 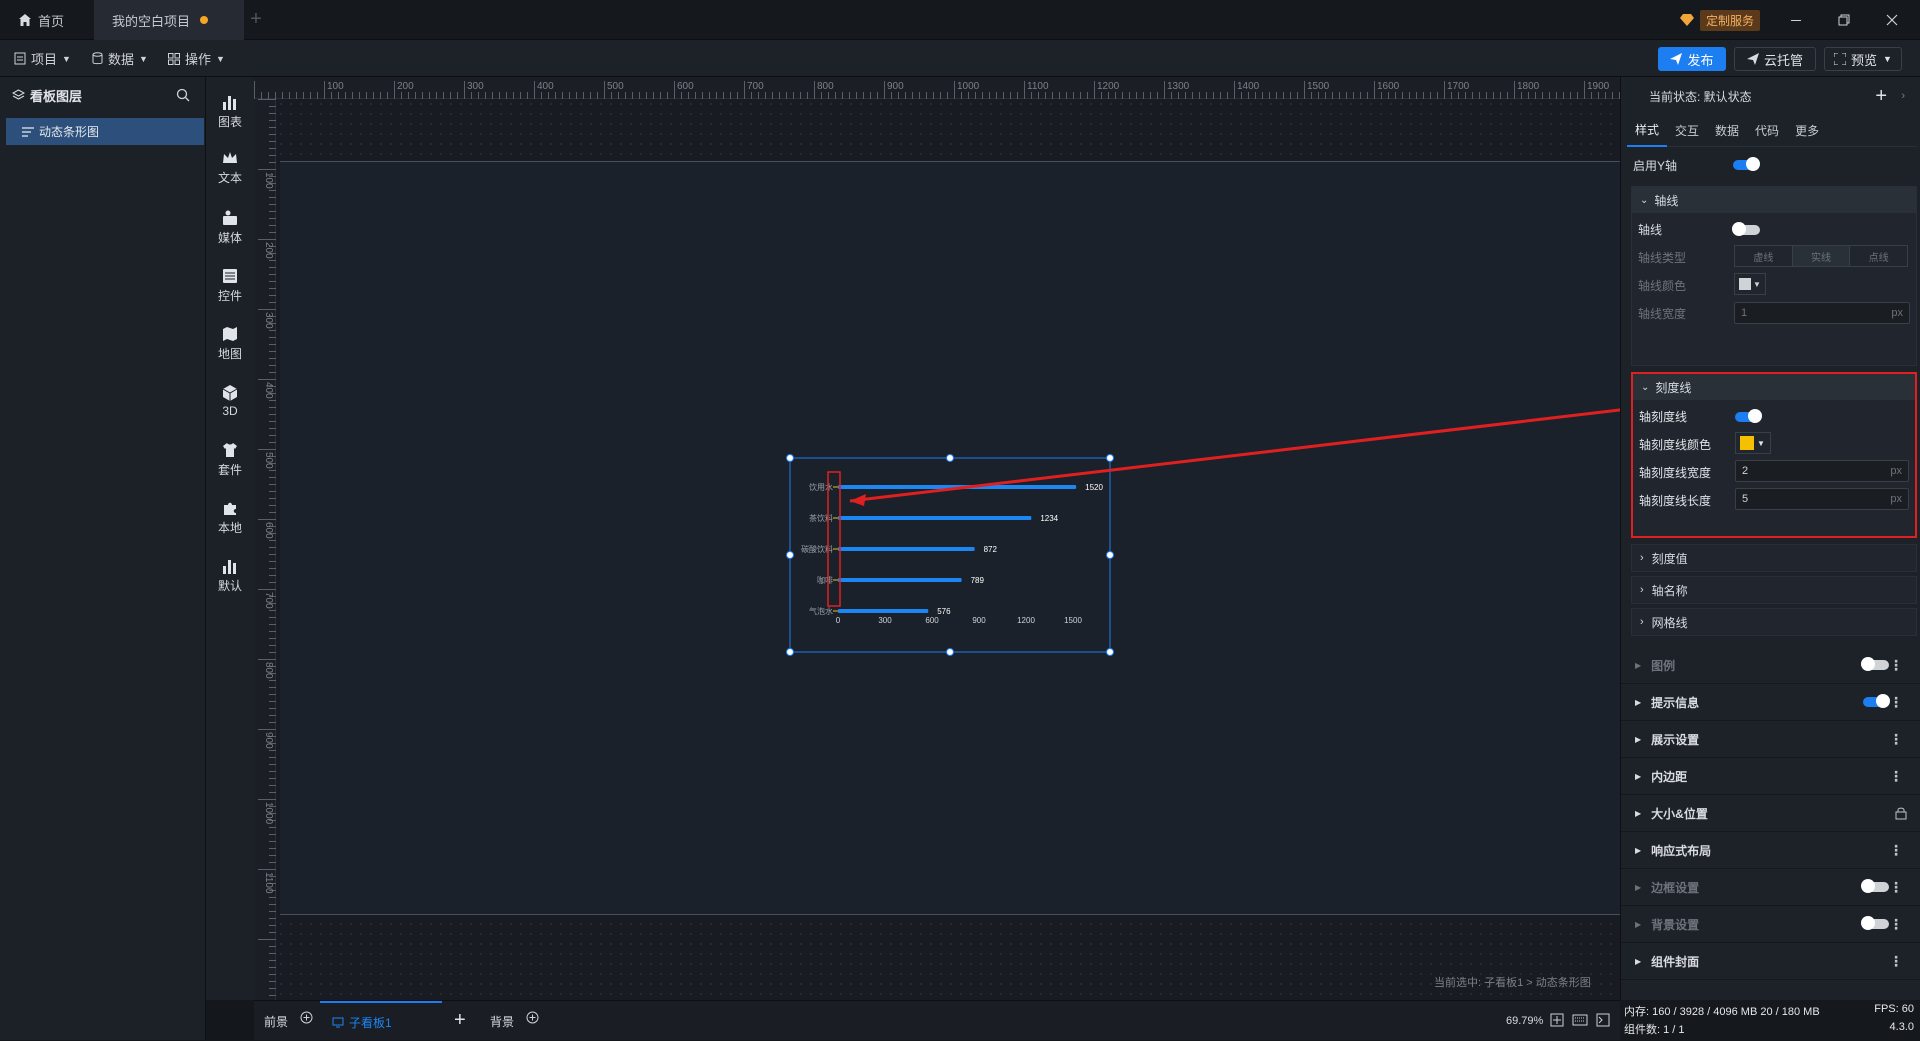 What do you see at coordinates (1744, 313) in the screenshot?
I see `axis-line-width-value: 1` at bounding box center [1744, 313].